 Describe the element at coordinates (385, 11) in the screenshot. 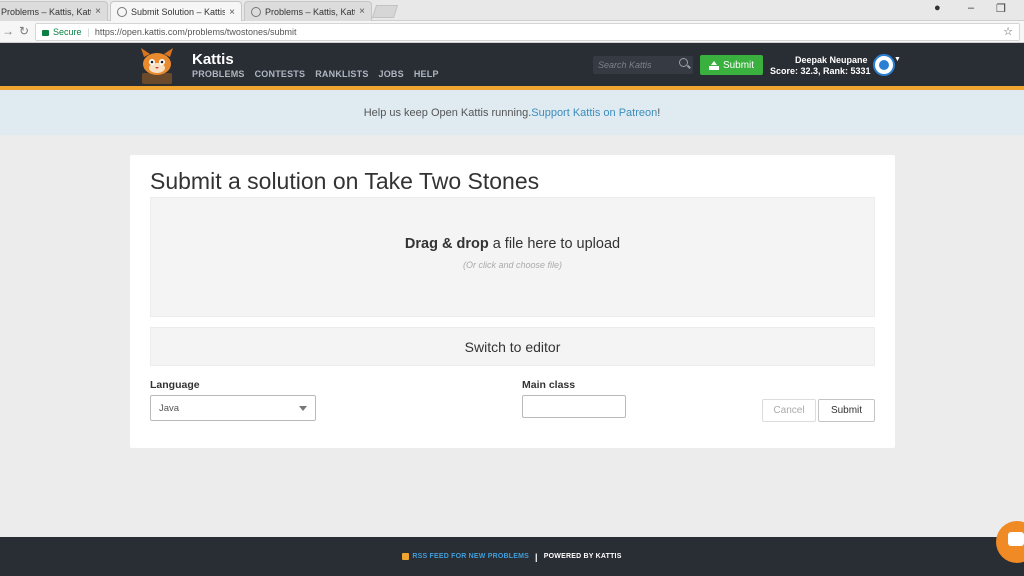

I see `new-tab-button` at that location.